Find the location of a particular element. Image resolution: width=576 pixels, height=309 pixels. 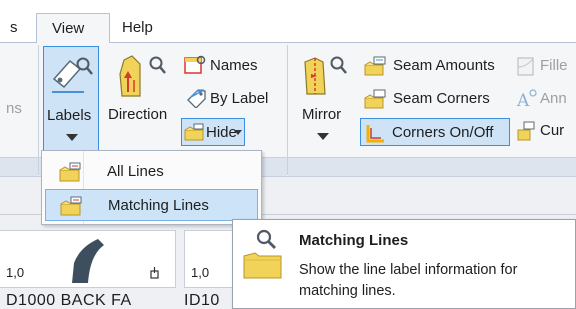

corners-onoff-label: Corners On/Off is located at coordinates (443, 132).